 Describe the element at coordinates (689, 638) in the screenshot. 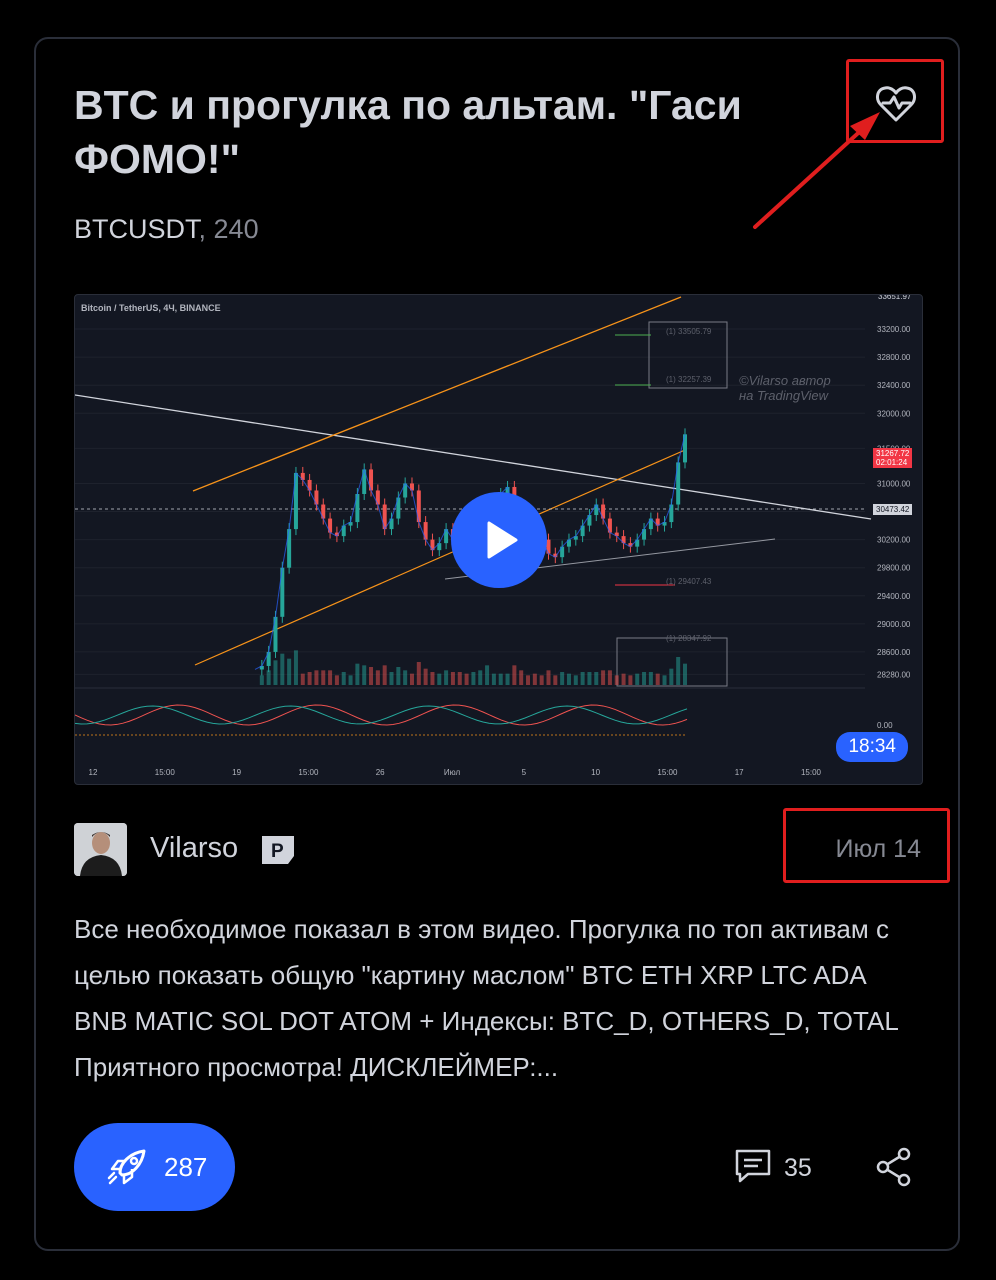

I see `fib-label-bottom: (1) 28347.92` at that location.